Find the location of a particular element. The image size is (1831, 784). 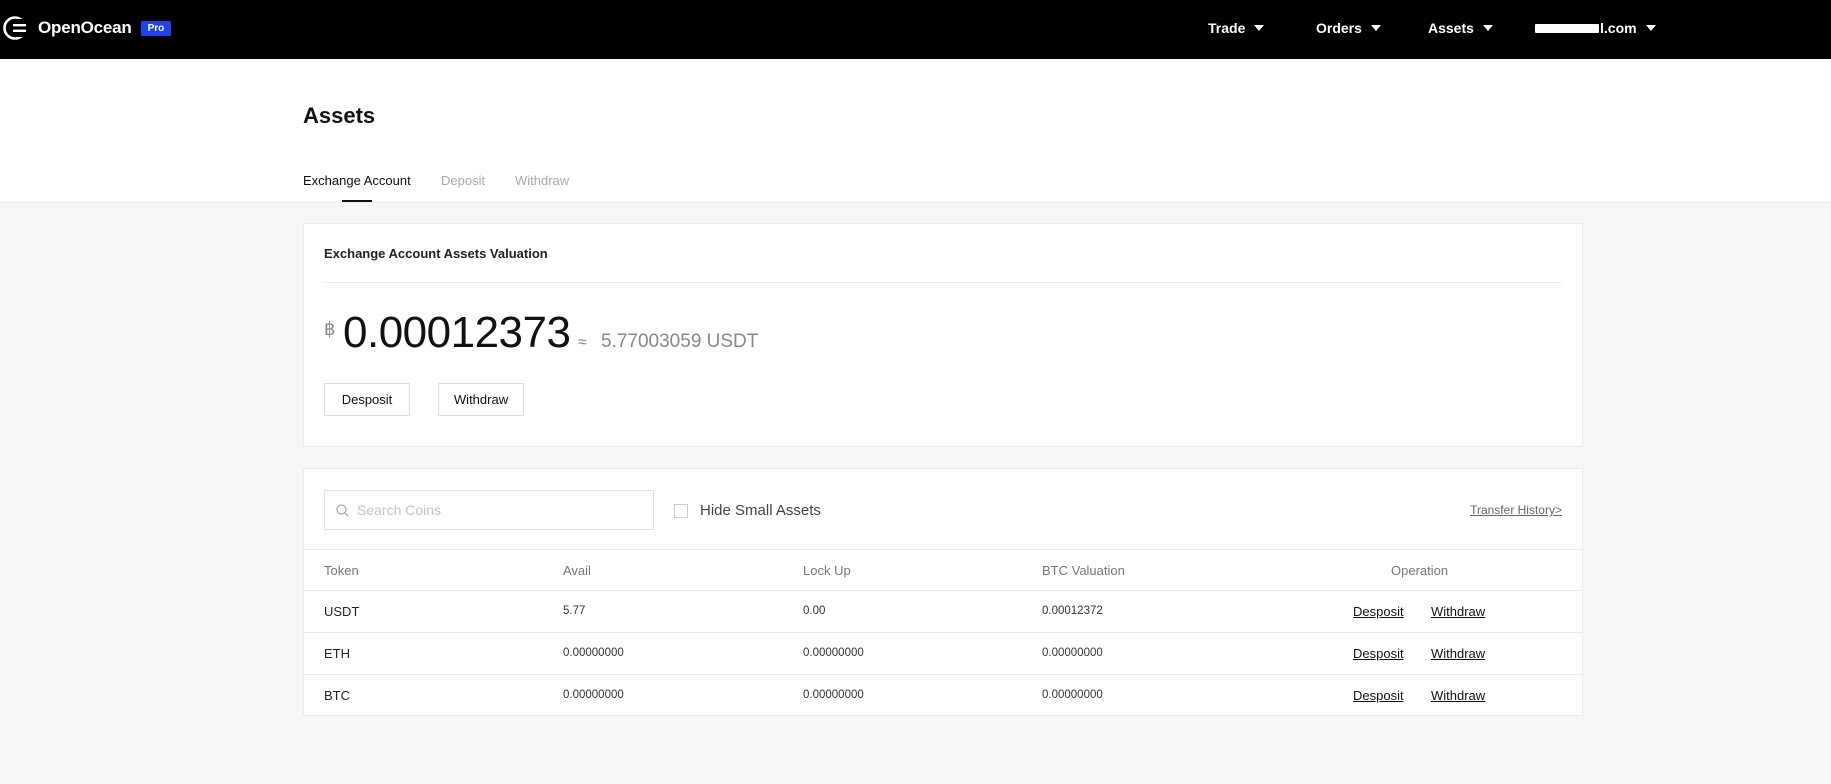

nav-account: l.com is located at coordinates (1595, 28).